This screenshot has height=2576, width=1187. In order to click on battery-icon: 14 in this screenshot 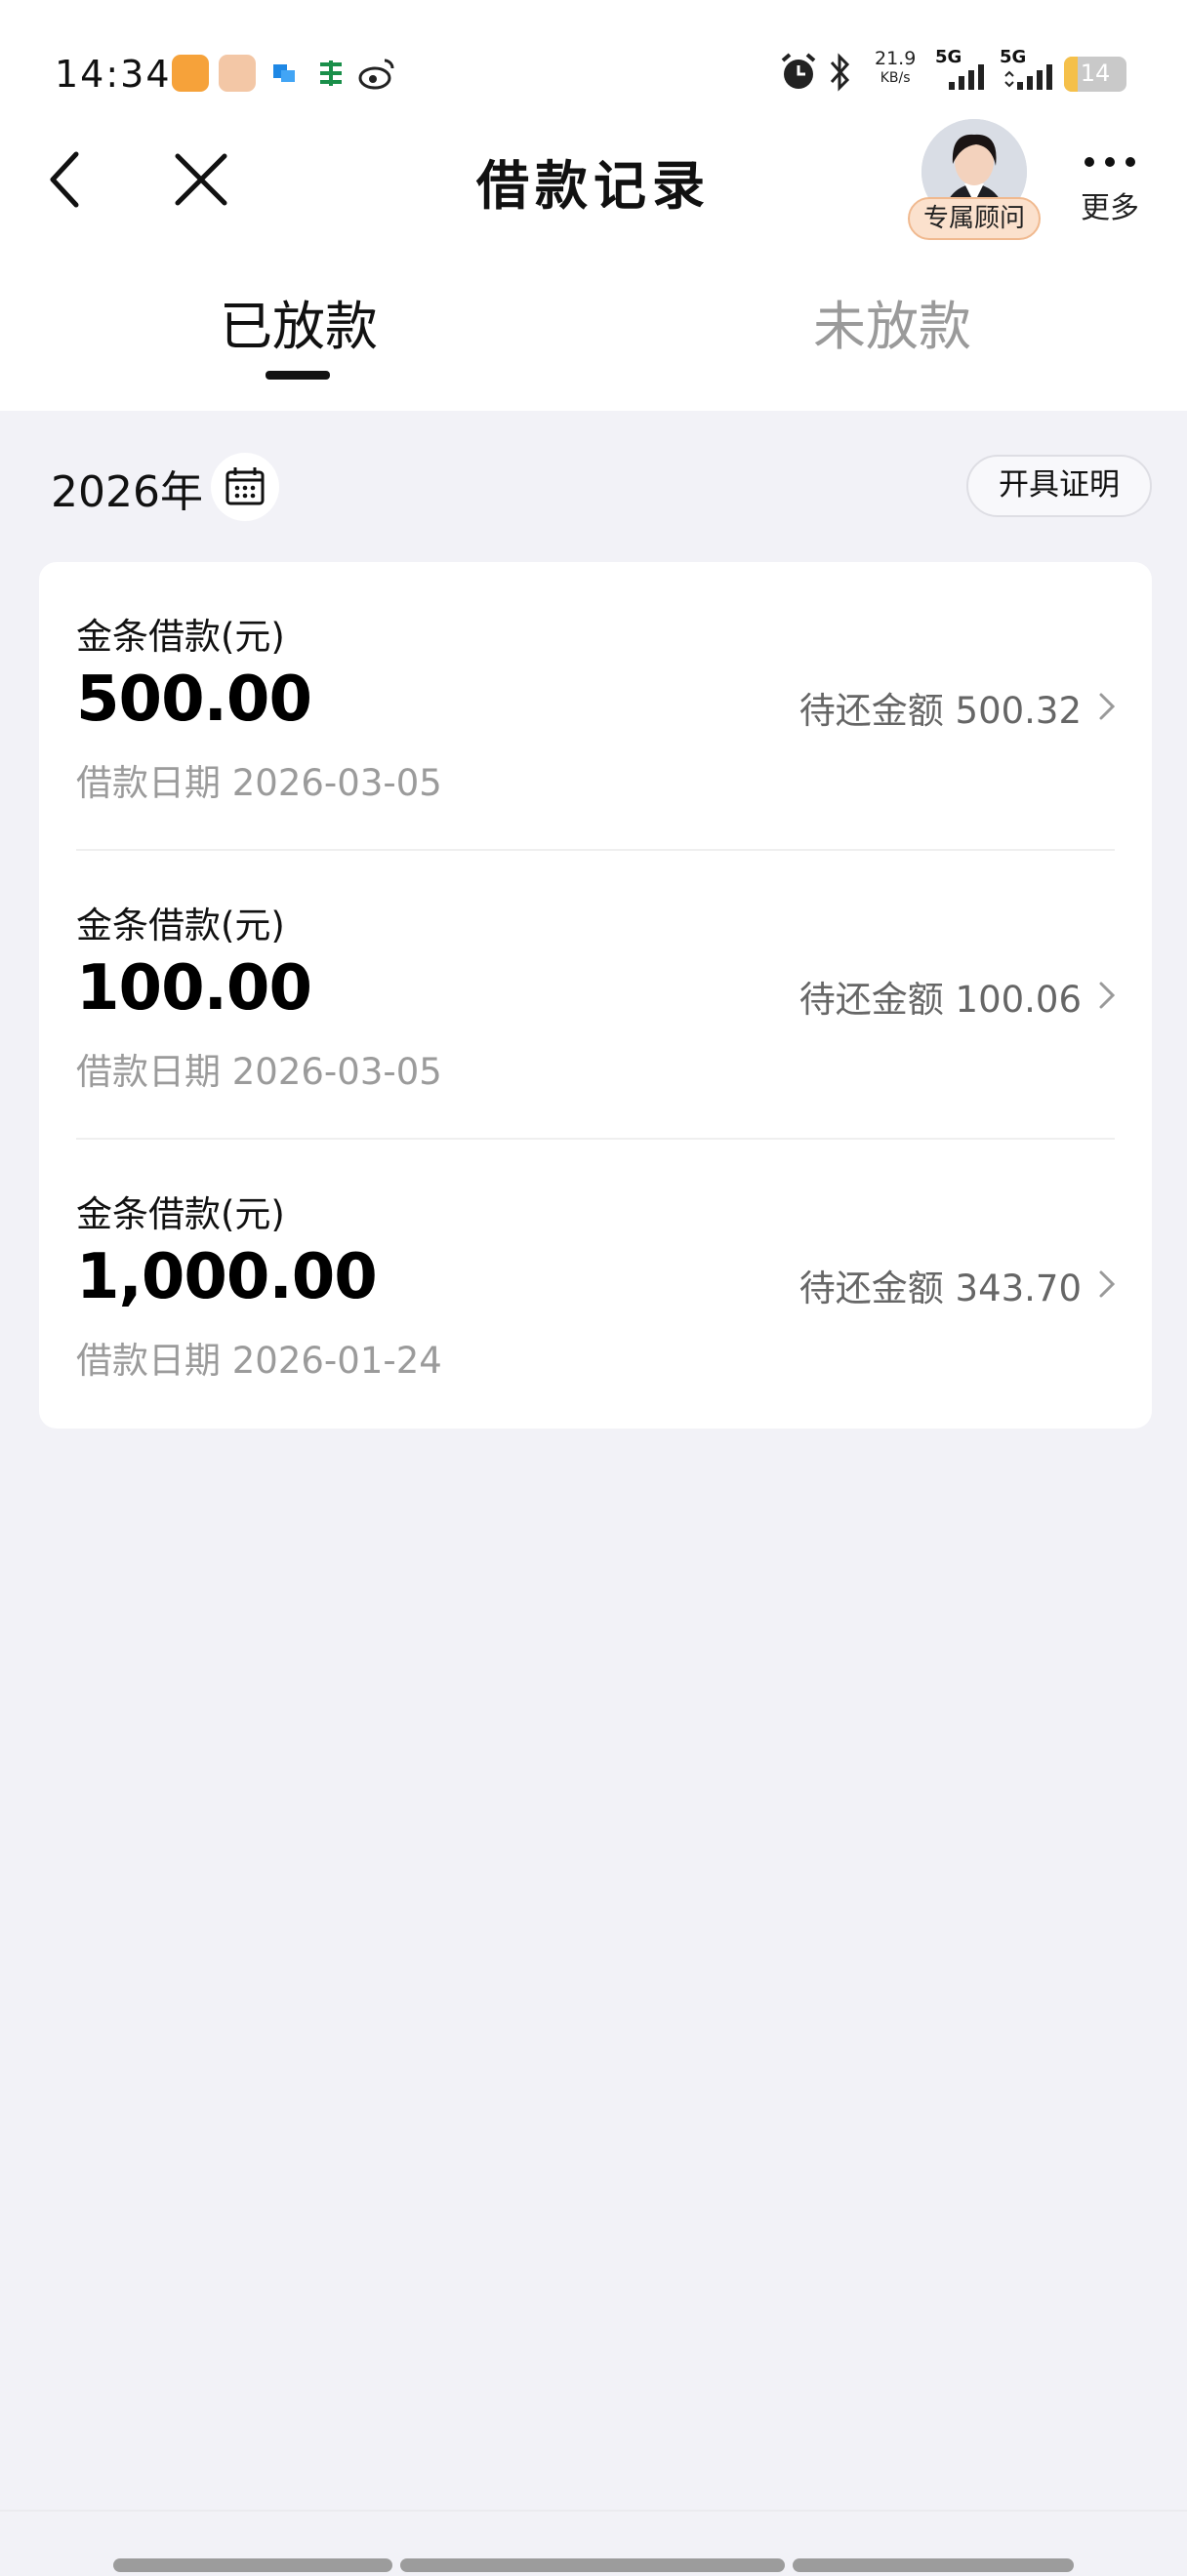, I will do `click(1095, 74)`.